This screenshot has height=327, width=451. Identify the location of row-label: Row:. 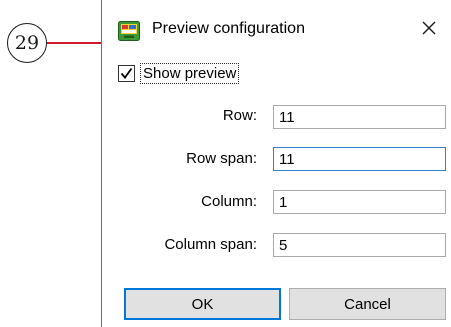
(239, 115).